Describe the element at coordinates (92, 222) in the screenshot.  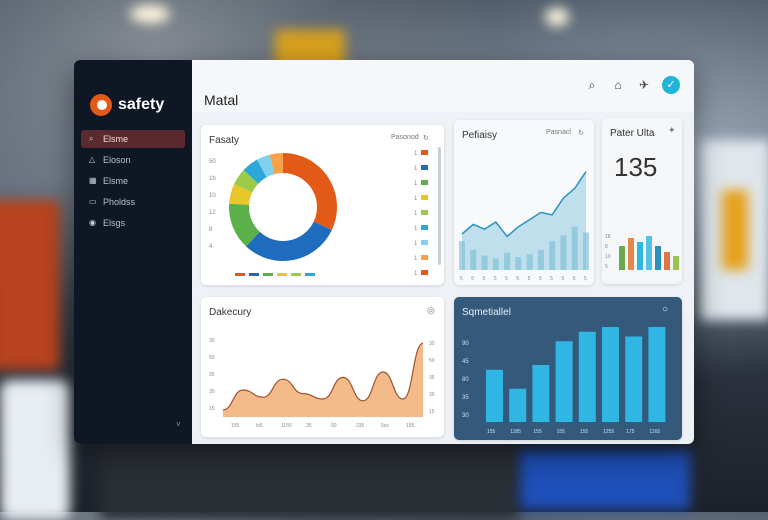
I see `user-icon: ◉` at that location.